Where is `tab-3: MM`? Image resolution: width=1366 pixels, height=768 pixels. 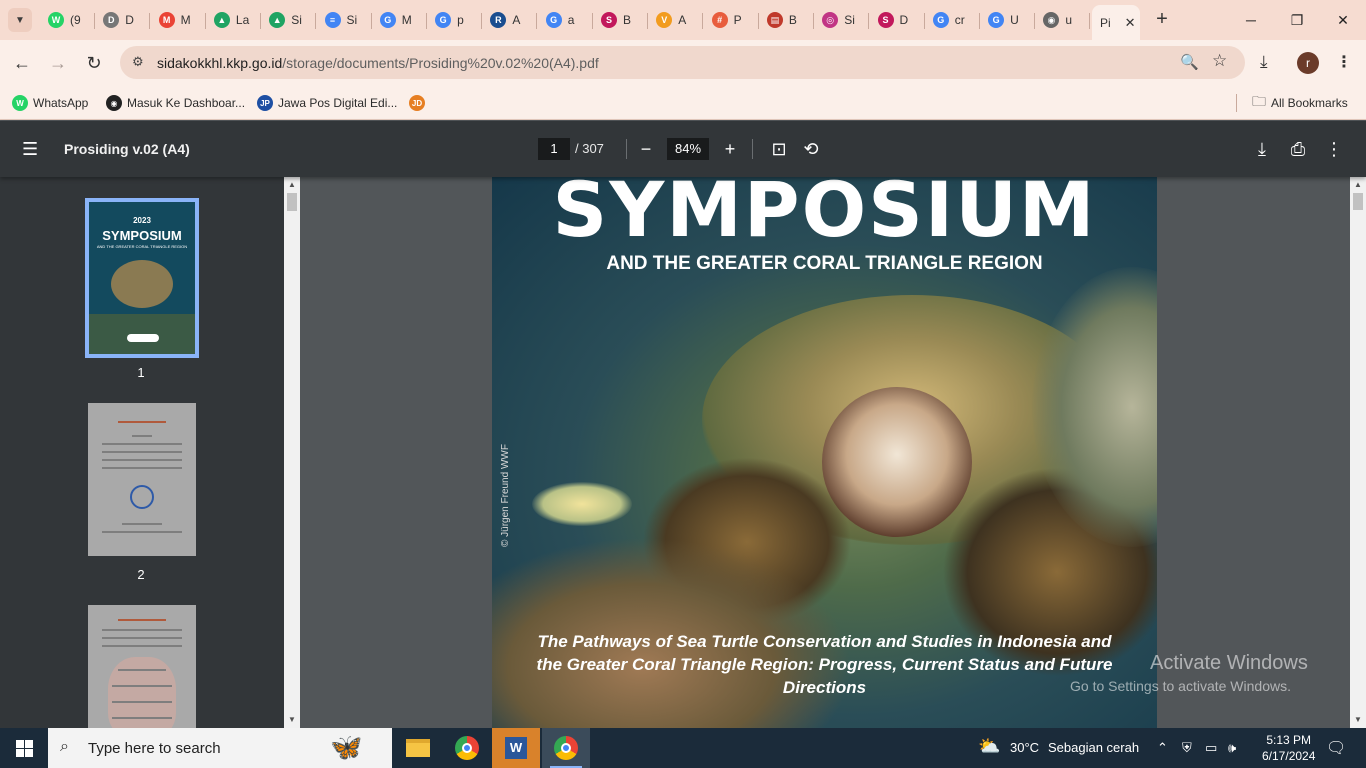
tab-3: MM is located at coordinates (178, 20).